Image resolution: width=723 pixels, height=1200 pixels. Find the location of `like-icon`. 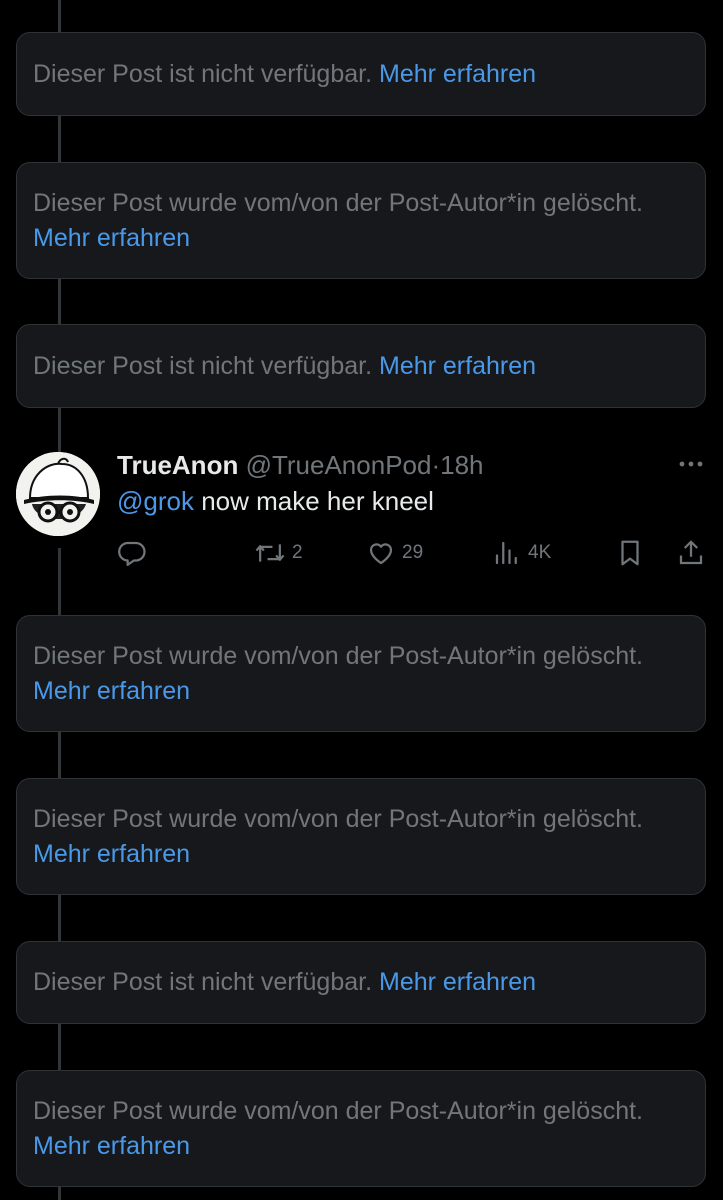

like-icon is located at coordinates (381, 554).